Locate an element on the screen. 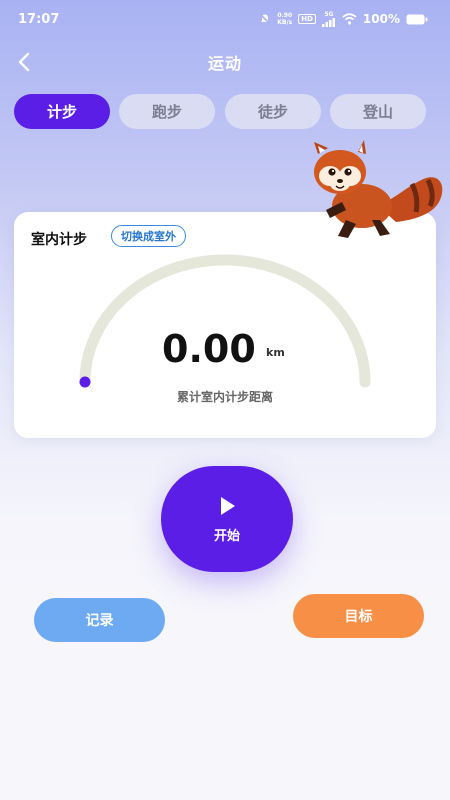 The image size is (450, 800). page-title: 运动 is located at coordinates (224, 63).